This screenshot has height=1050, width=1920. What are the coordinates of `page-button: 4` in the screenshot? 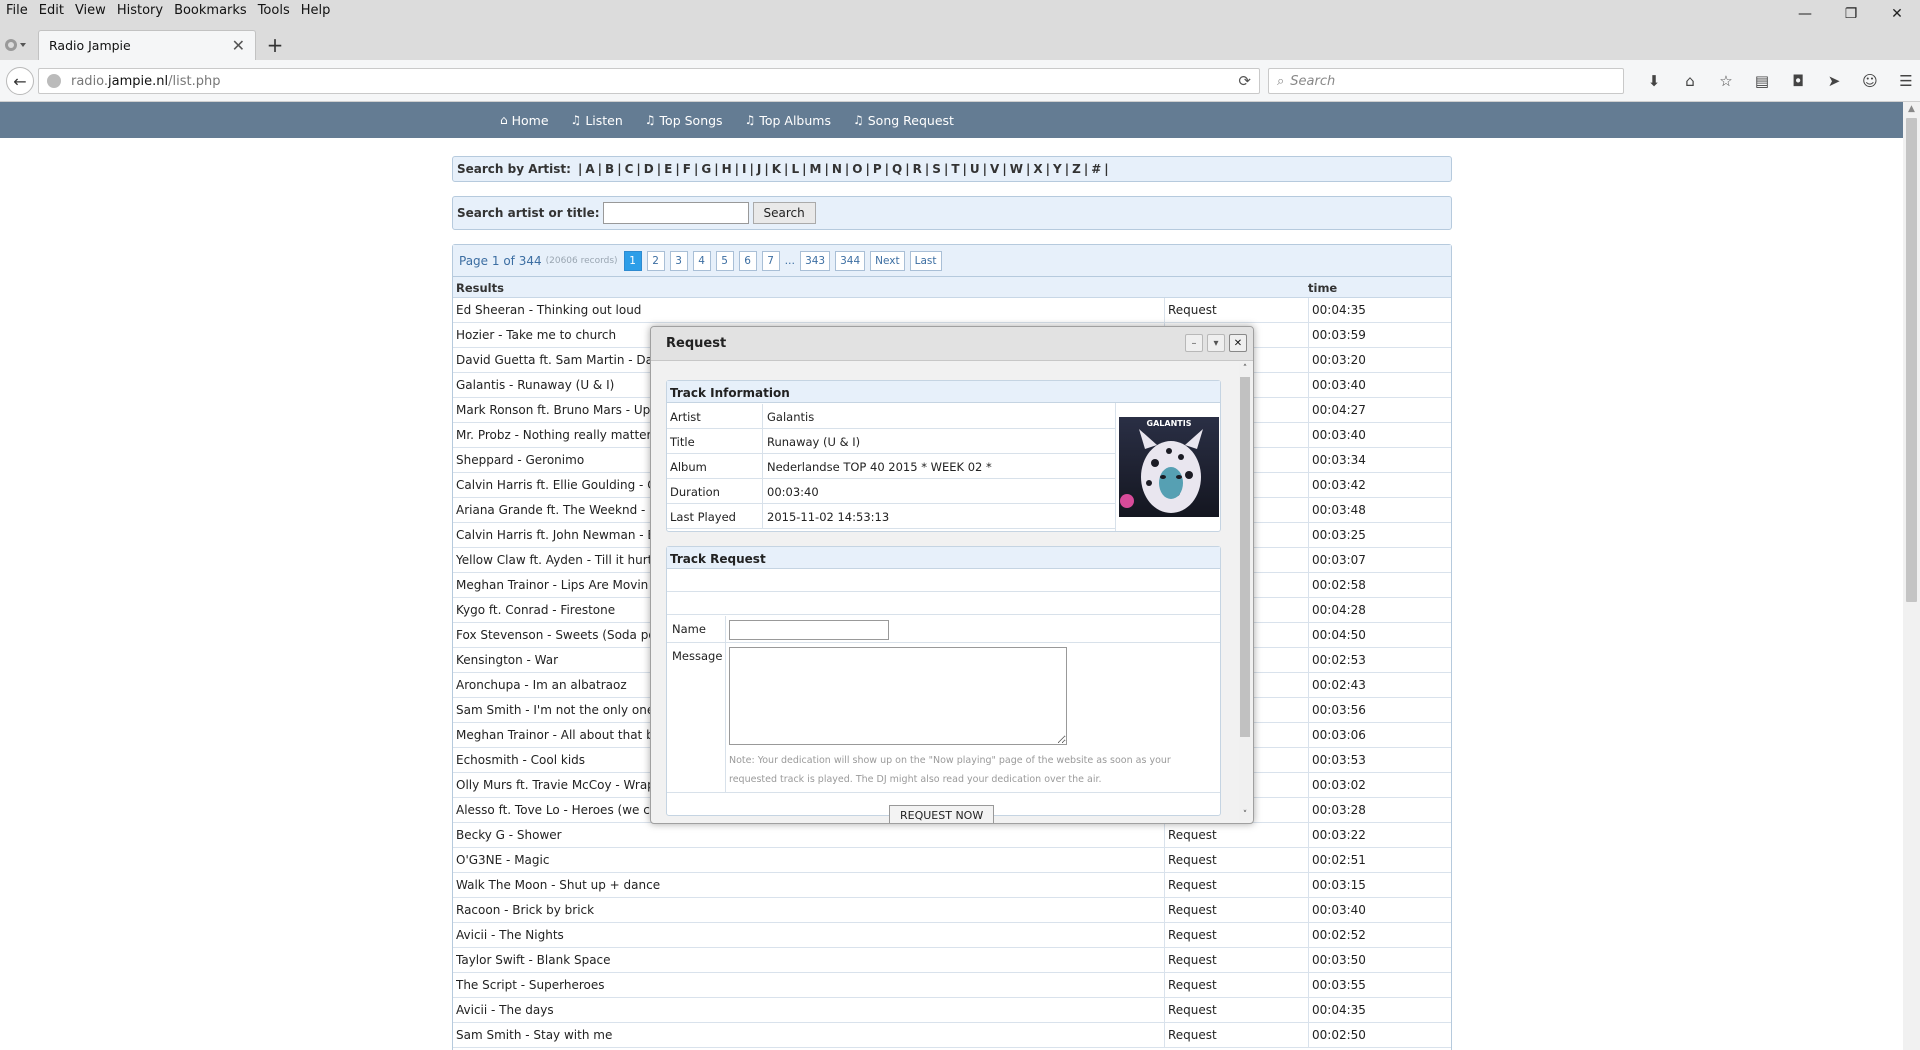 It's located at (701, 260).